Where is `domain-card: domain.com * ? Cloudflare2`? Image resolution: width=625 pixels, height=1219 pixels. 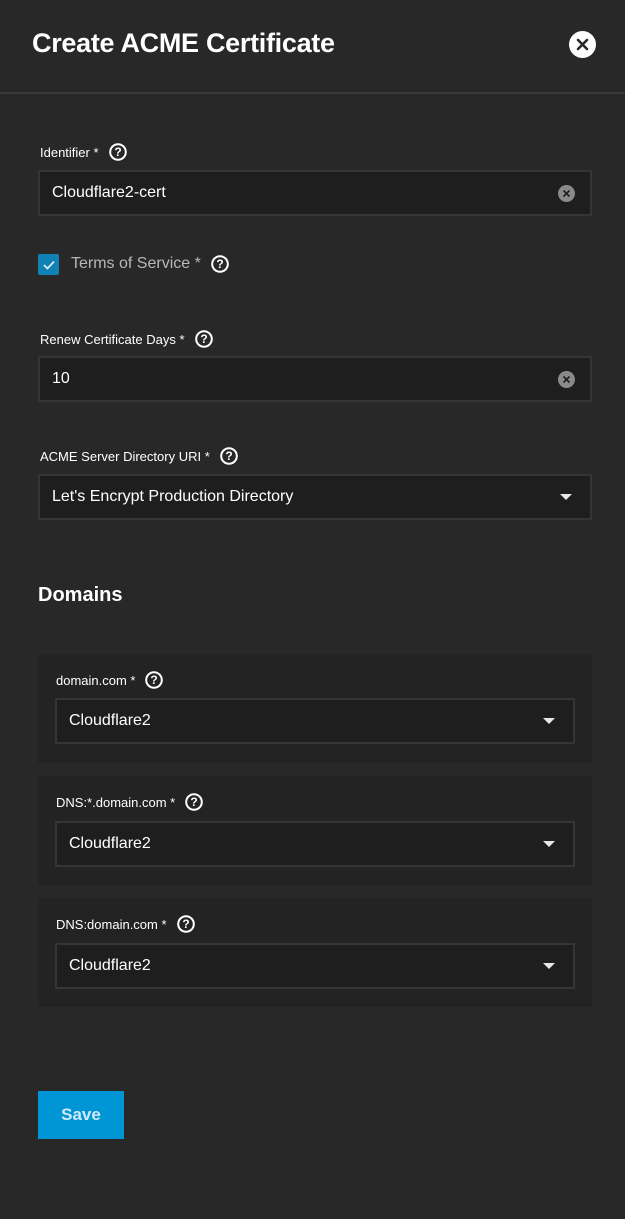
domain-card: domain.com * ? Cloudflare2 is located at coordinates (315, 708).